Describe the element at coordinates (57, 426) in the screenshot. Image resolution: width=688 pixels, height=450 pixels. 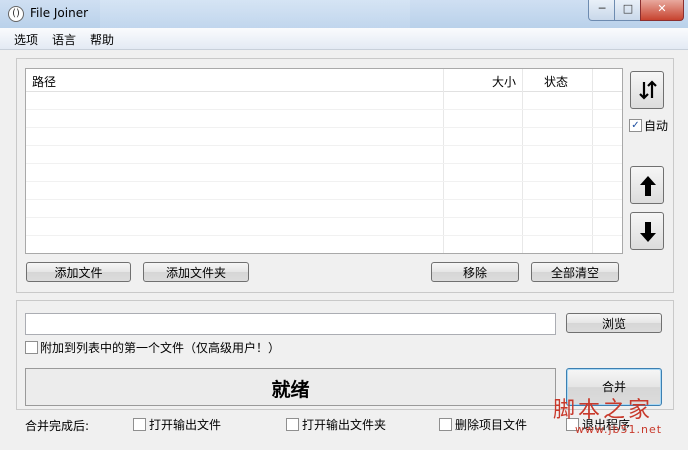
I see `after-merge-label: 合并完成后:` at that location.